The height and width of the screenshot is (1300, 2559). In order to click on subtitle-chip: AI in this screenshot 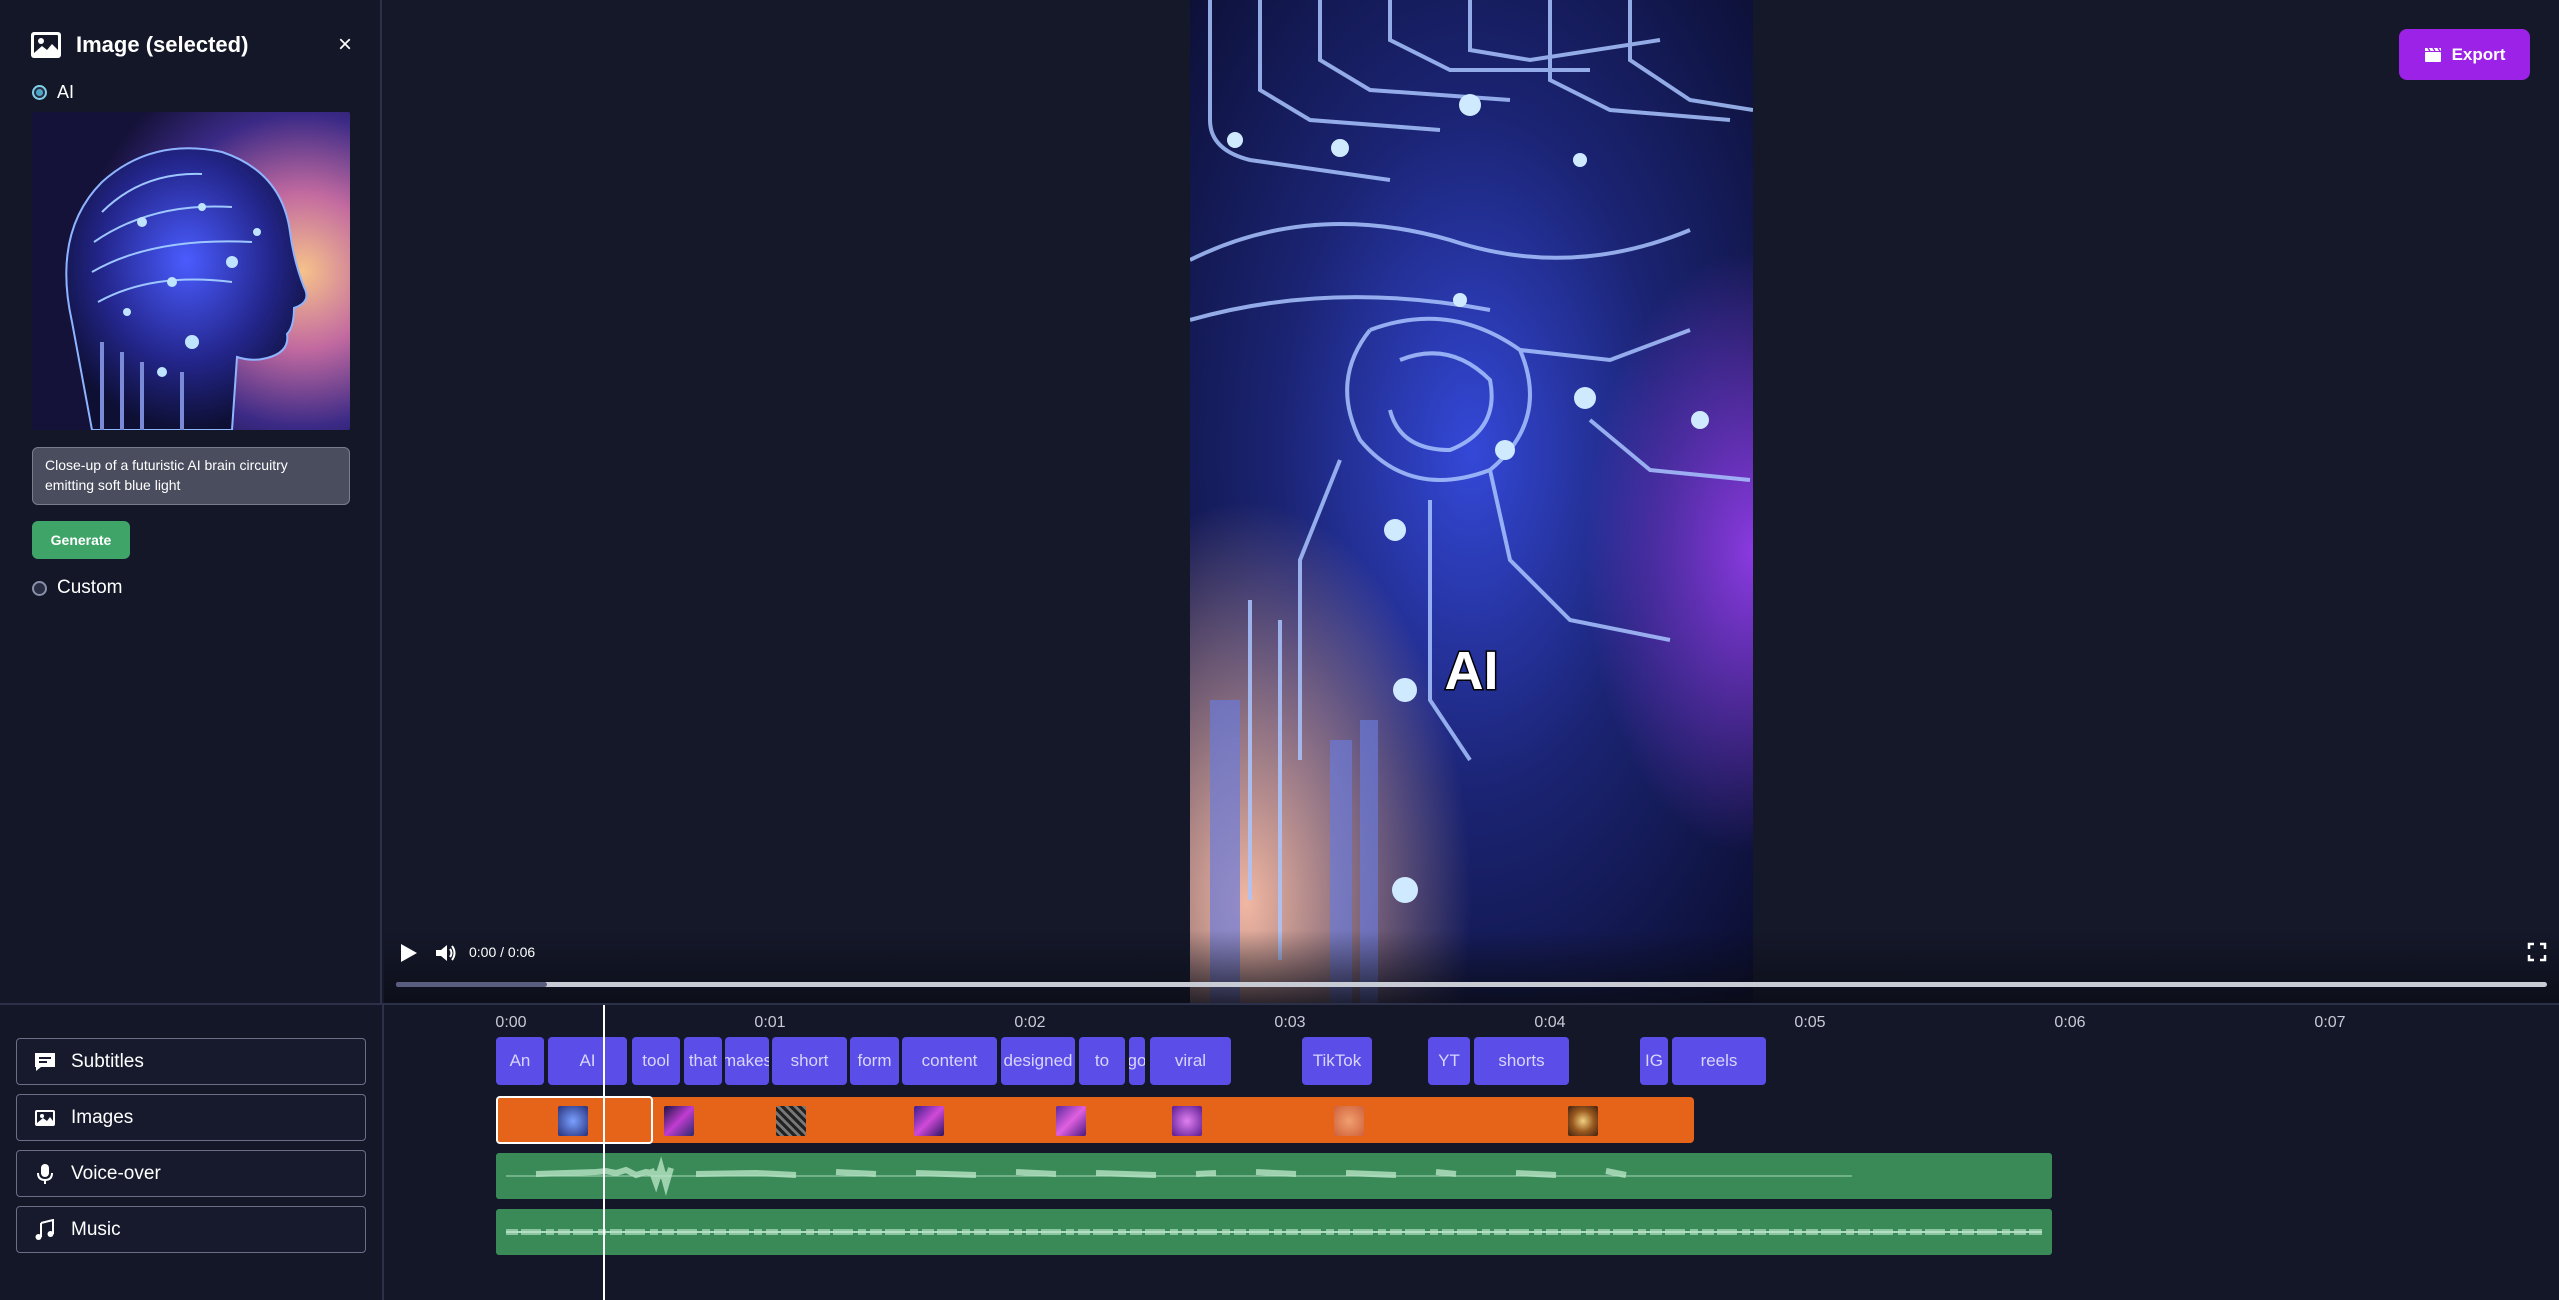, I will do `click(587, 1061)`.